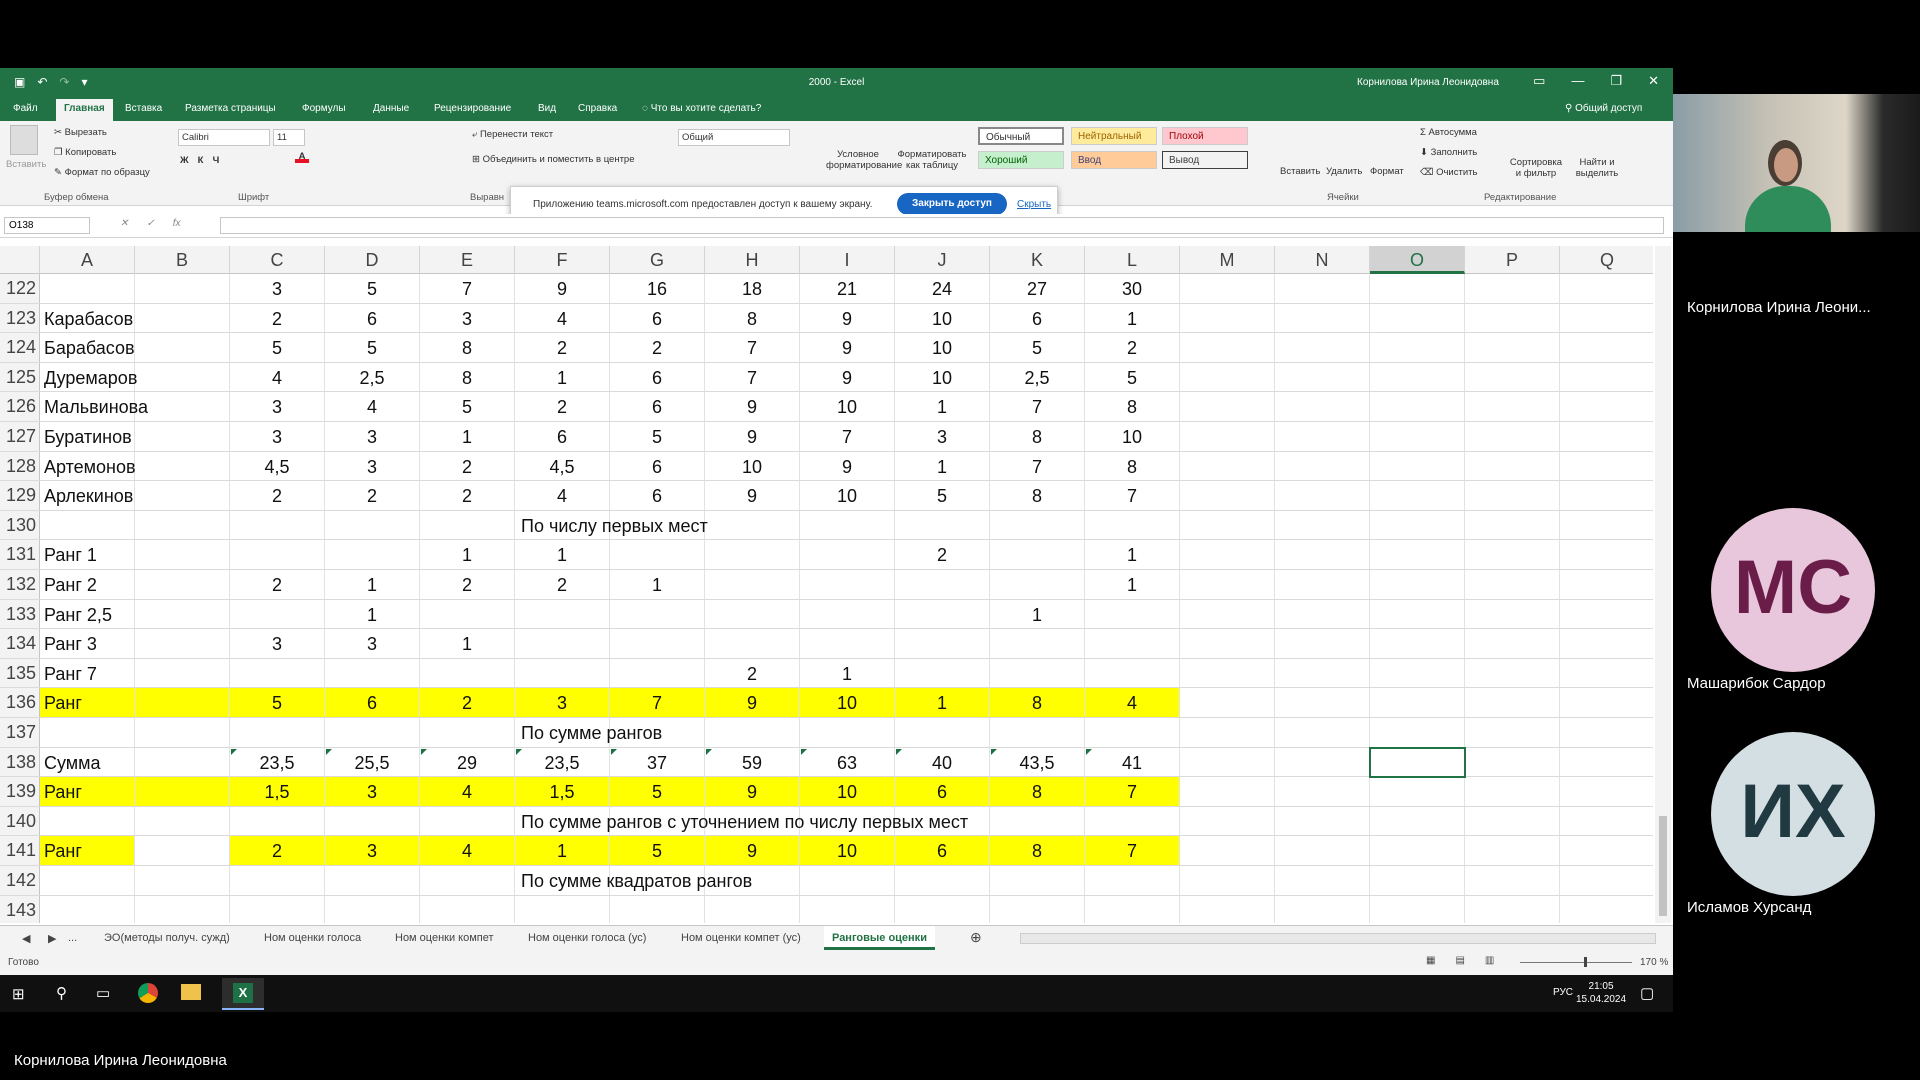 This screenshot has width=1920, height=1080. I want to click on zoom-slider, so click(1576, 962).